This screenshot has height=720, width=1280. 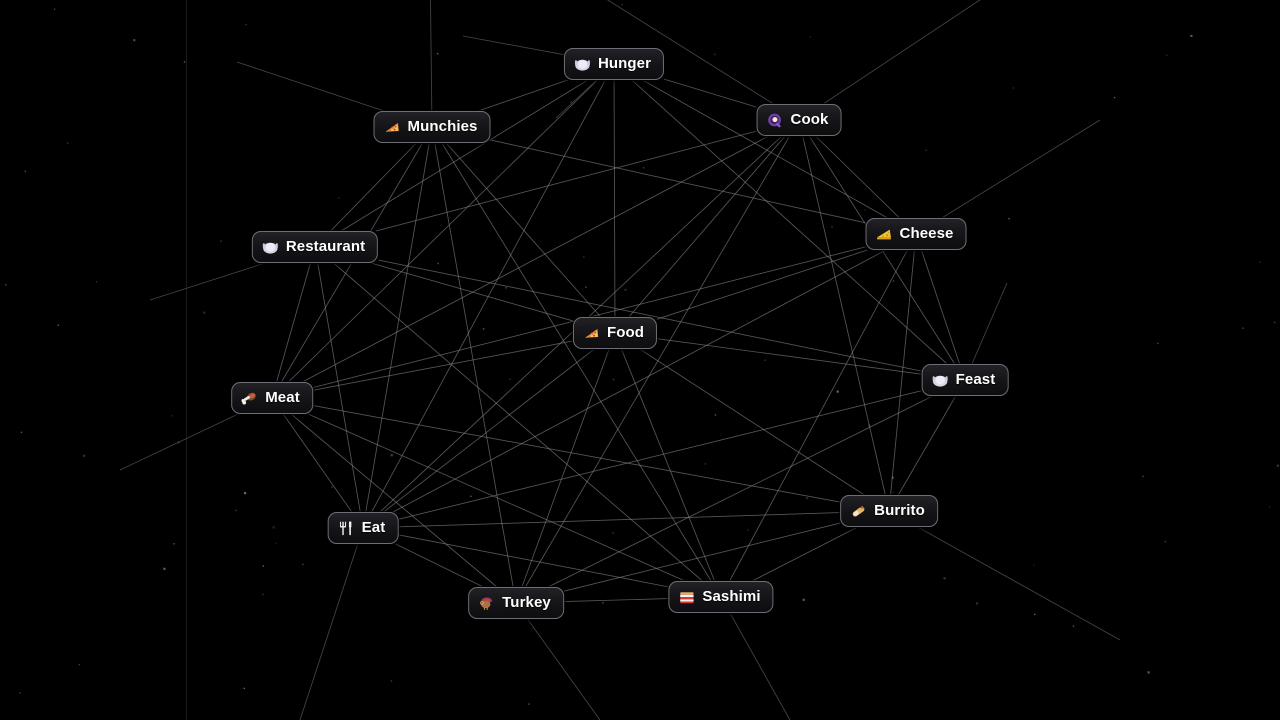 What do you see at coordinates (686, 597) in the screenshot?
I see `sushi-icon` at bounding box center [686, 597].